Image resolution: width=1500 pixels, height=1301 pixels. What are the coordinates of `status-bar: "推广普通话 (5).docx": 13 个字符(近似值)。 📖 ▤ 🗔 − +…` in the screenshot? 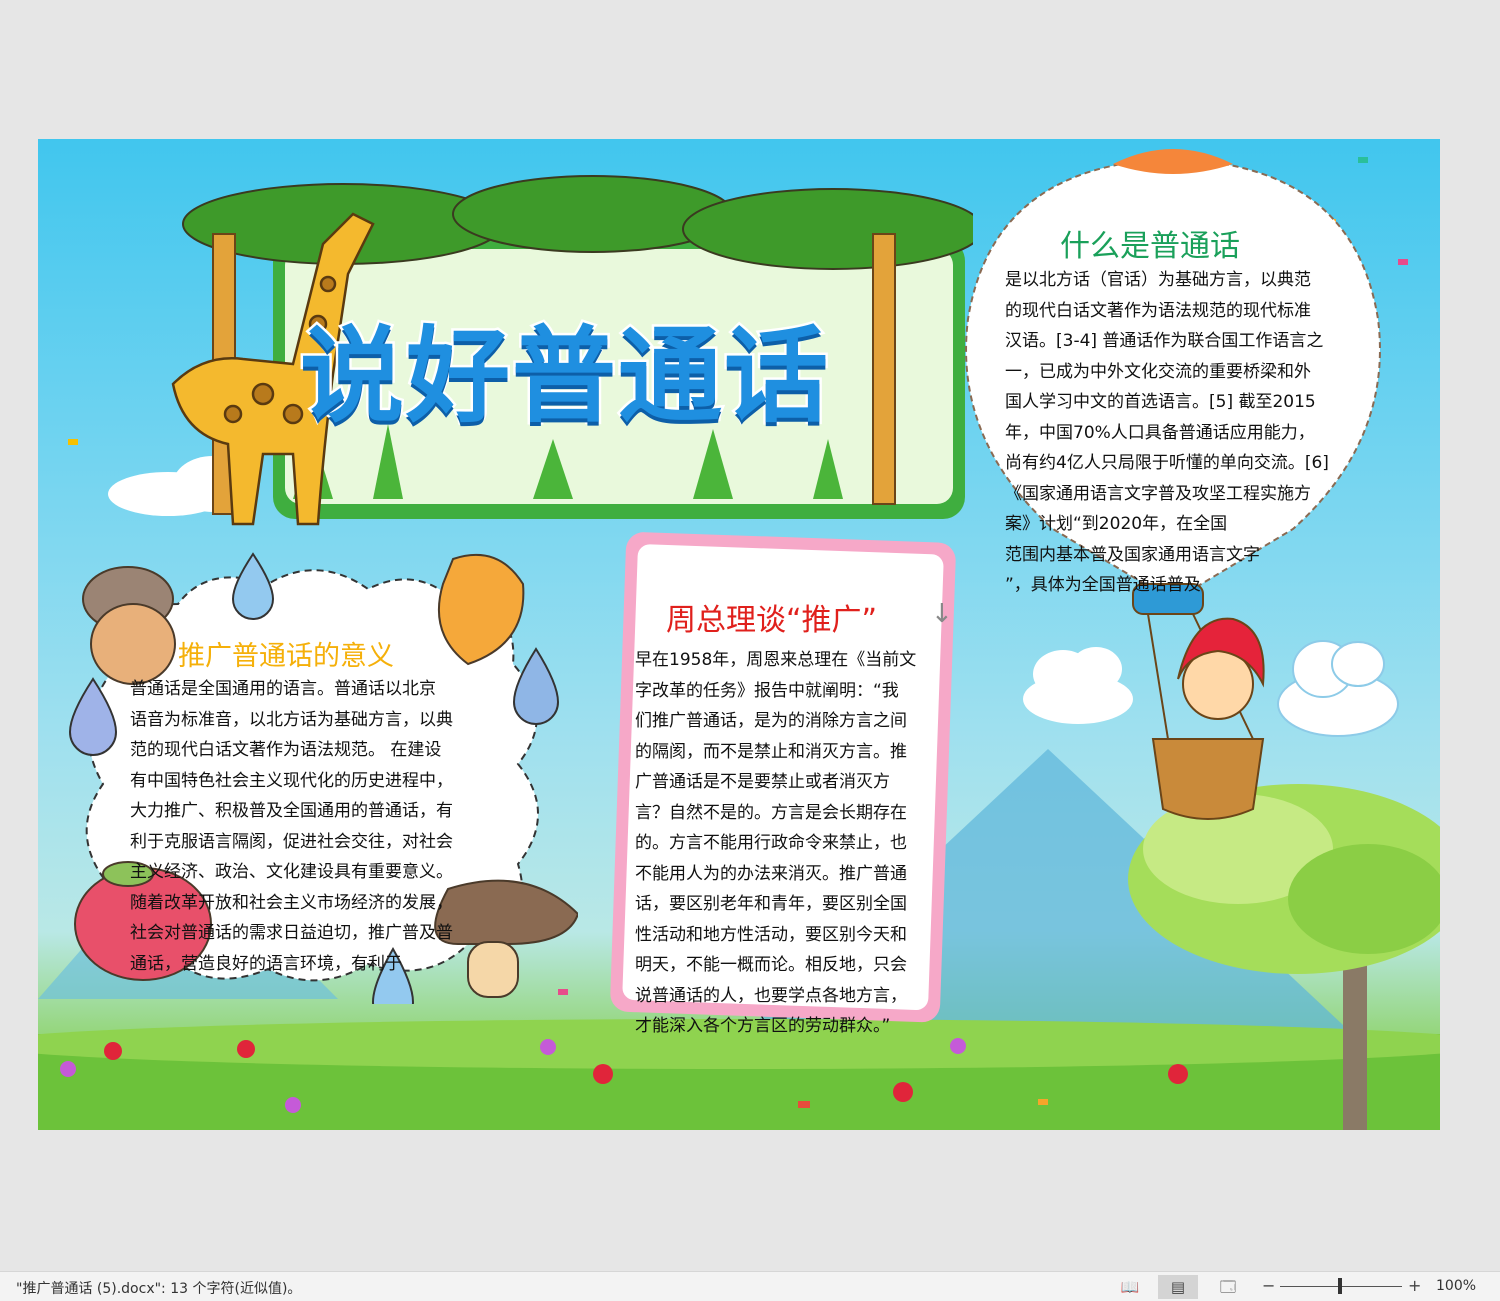 It's located at (750, 1286).